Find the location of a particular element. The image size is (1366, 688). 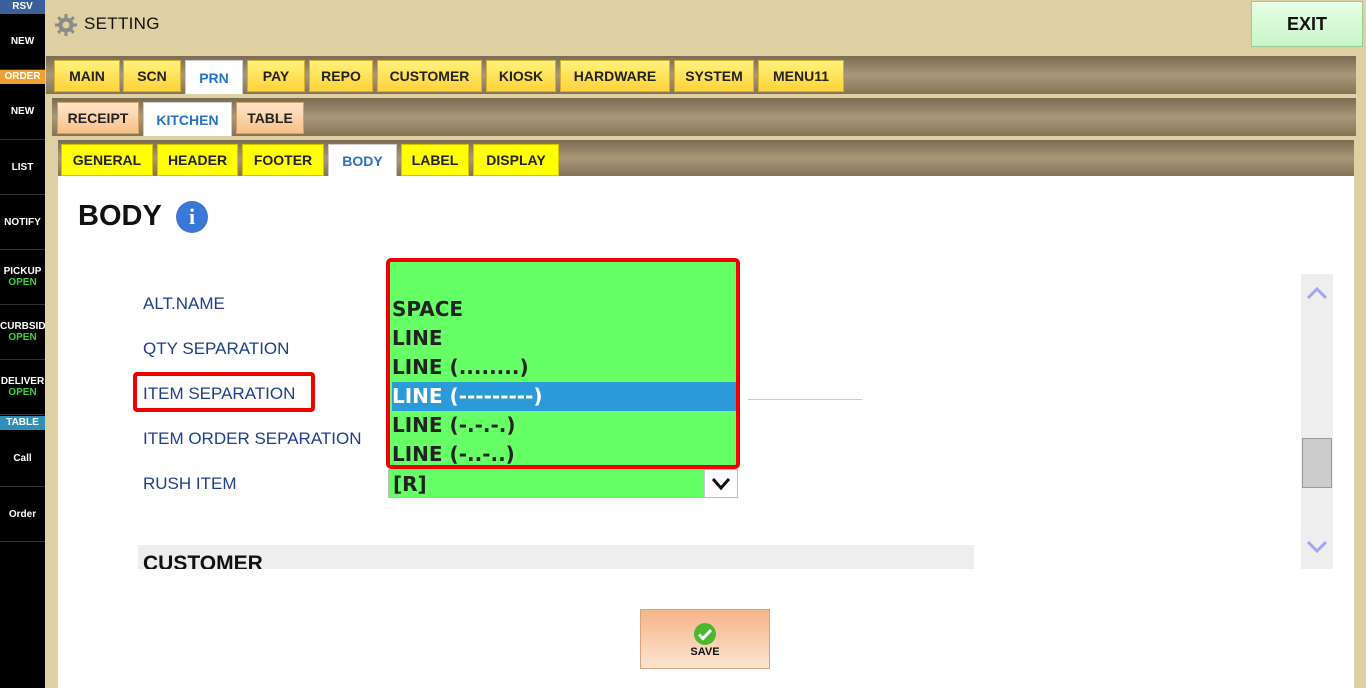

tab-main: MAIN is located at coordinates (87, 76).